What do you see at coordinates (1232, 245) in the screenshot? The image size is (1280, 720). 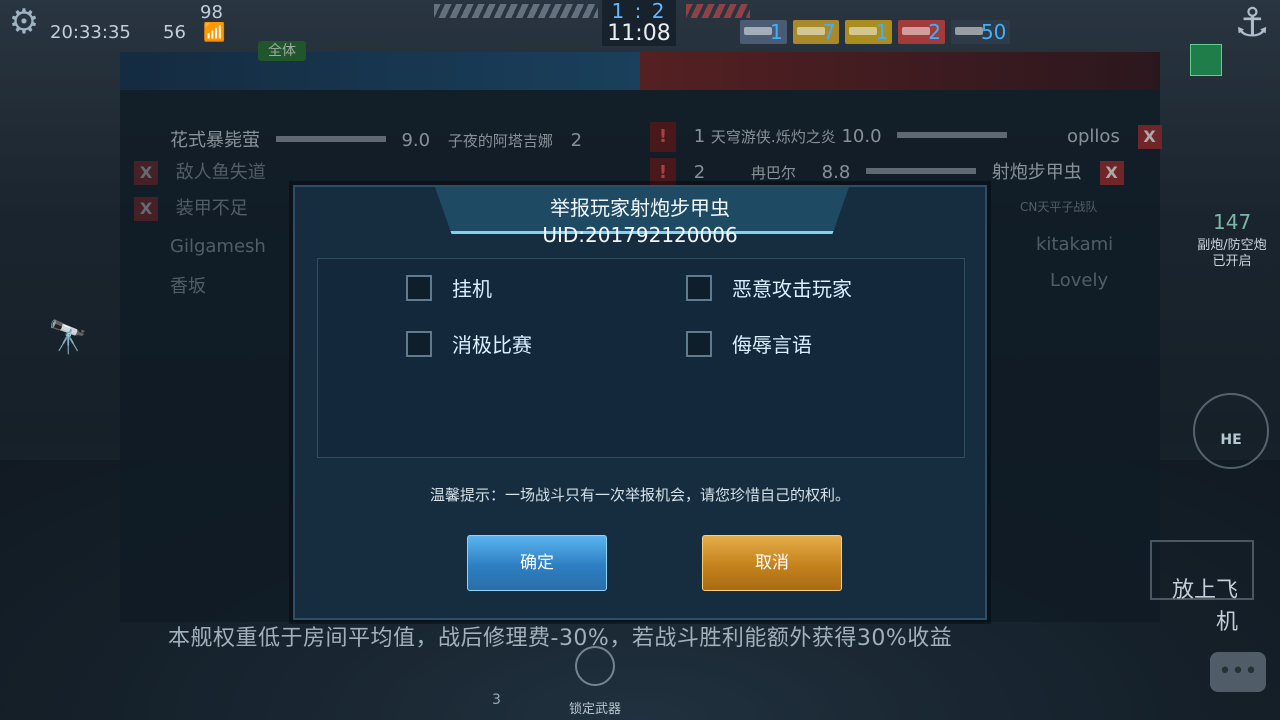 I see `secondary-gun-label: 副炮/防空炮` at bounding box center [1232, 245].